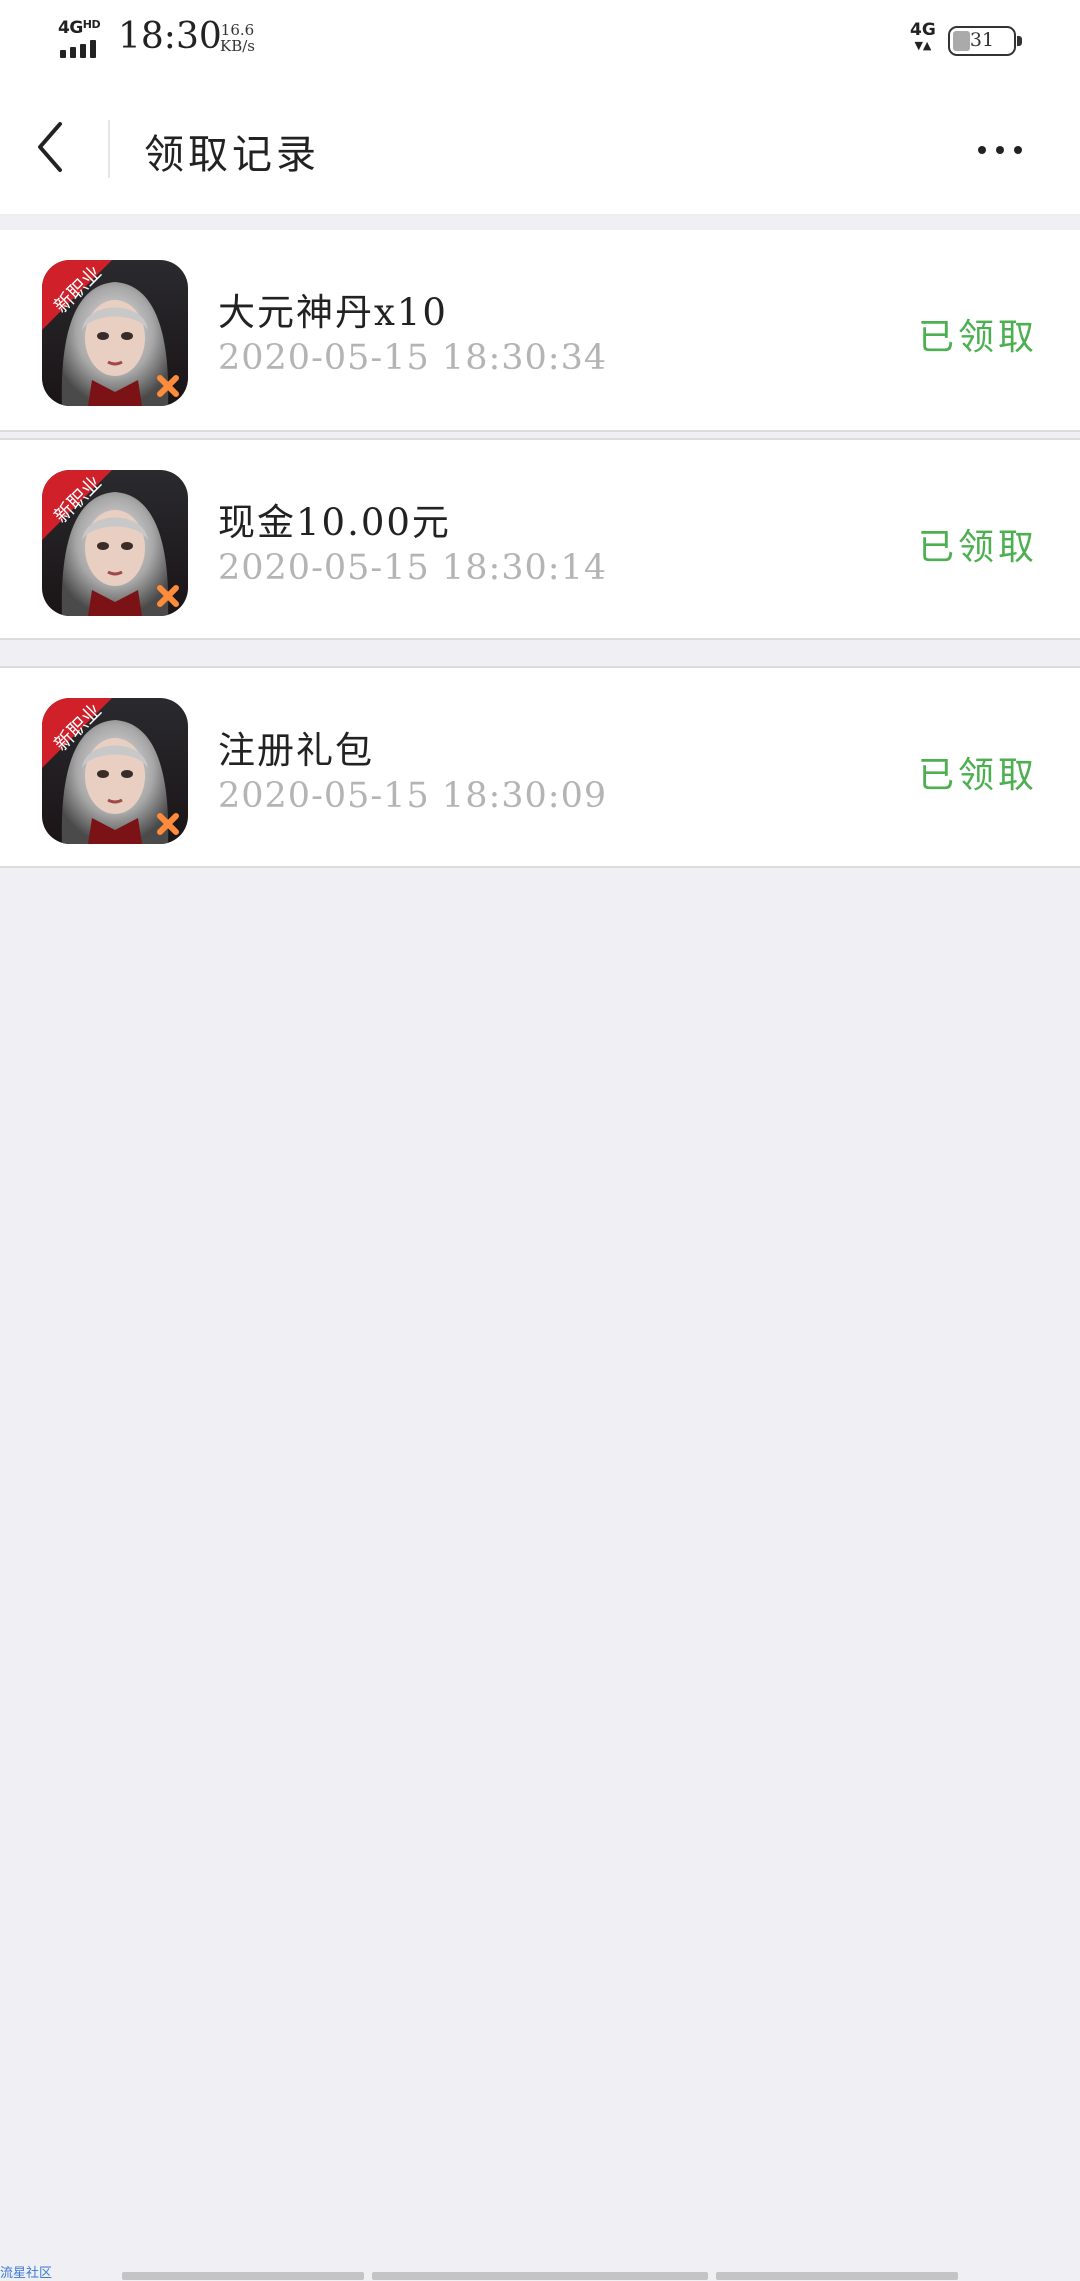  Describe the element at coordinates (50, 147) in the screenshot. I see `chevron-left-icon` at that location.